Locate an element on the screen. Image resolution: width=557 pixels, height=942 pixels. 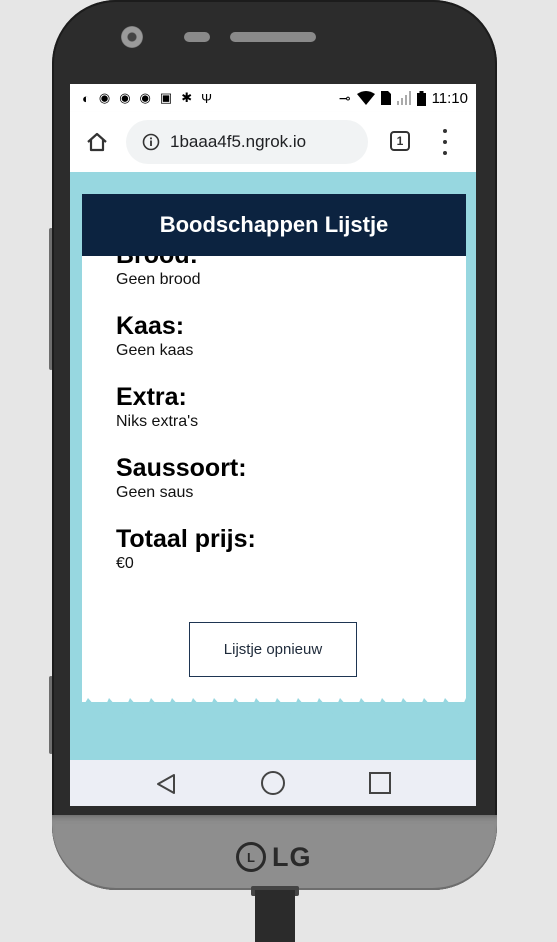
item-value: Niks extra's is located at coordinates (157, 421).